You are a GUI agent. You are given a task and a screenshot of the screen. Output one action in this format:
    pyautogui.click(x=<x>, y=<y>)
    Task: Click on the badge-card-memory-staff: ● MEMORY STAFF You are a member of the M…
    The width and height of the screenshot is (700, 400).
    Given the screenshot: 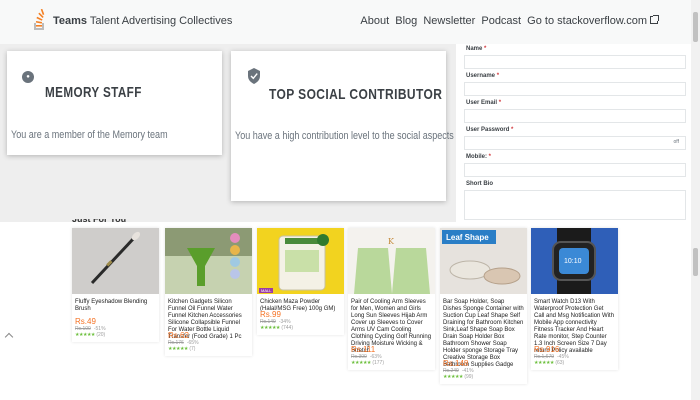 What is the action you would take?
    pyautogui.click(x=114, y=103)
    